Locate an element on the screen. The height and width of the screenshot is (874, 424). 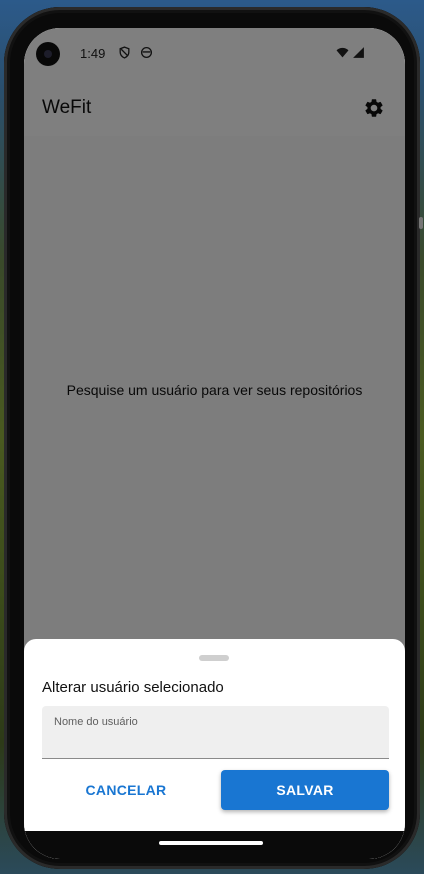
sheet-title: Alterar usuário selecionado is located at coordinates (133, 687).